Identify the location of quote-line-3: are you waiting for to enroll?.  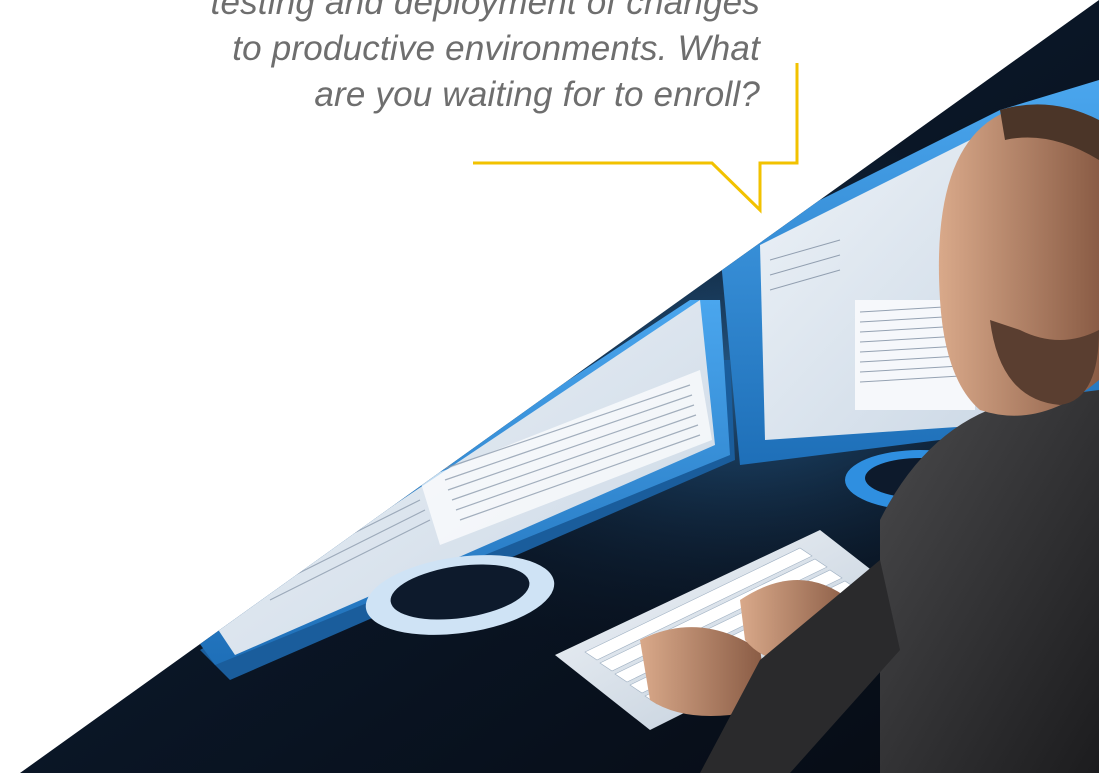
(537, 94).